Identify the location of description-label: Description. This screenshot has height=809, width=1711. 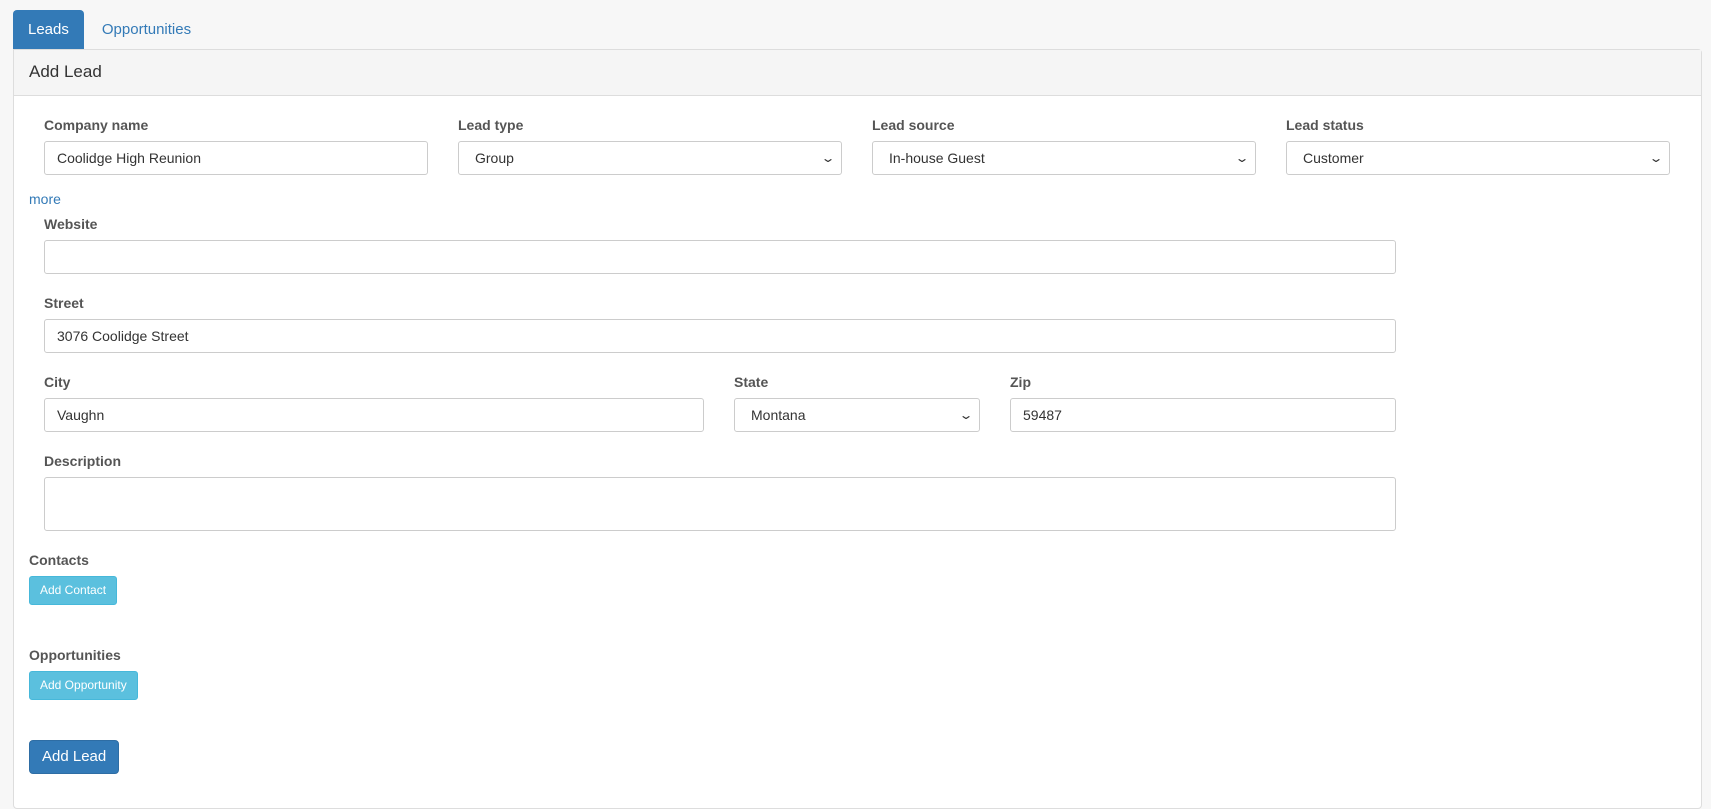
(83, 461).